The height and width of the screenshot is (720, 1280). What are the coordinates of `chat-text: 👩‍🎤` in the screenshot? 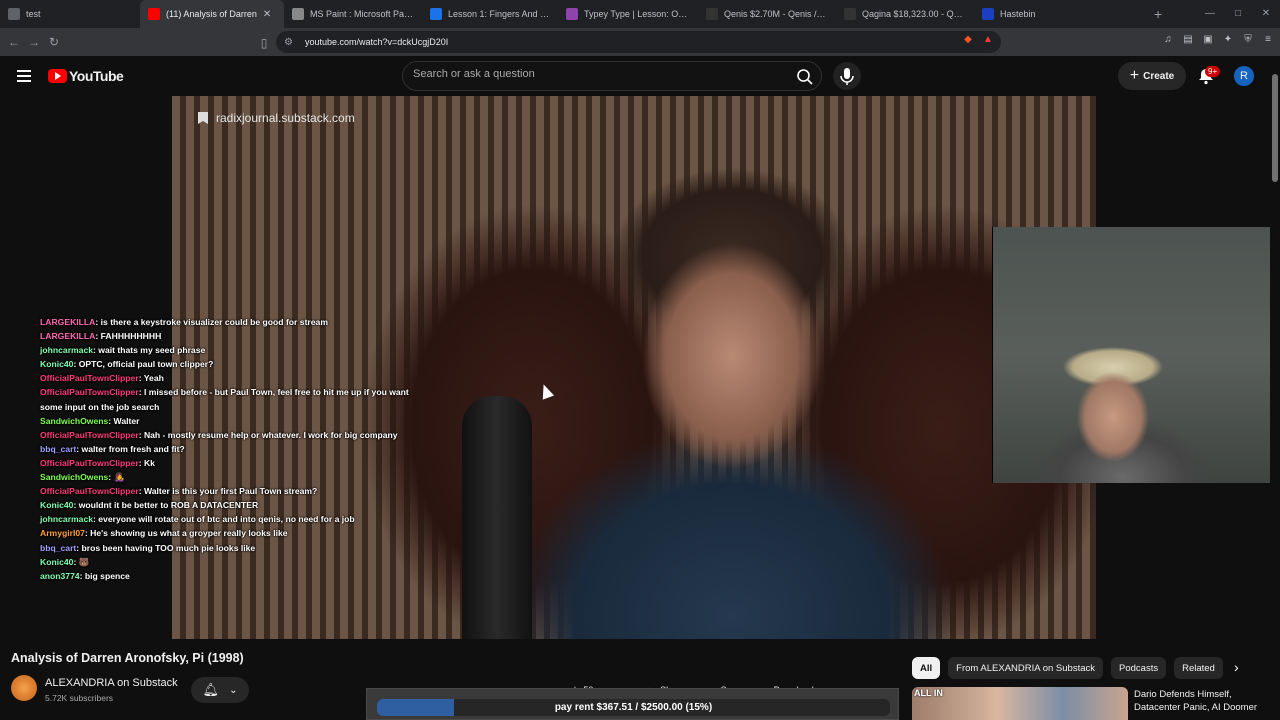 It's located at (119, 477).